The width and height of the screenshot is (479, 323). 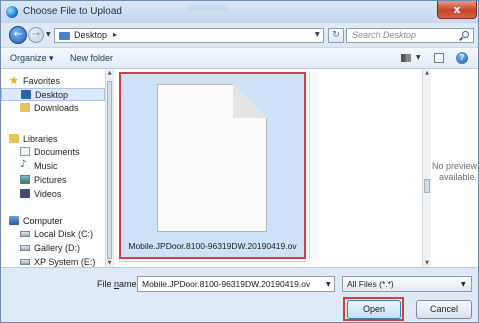 I want to click on forward-arrow-icon: →, so click(x=36, y=34).